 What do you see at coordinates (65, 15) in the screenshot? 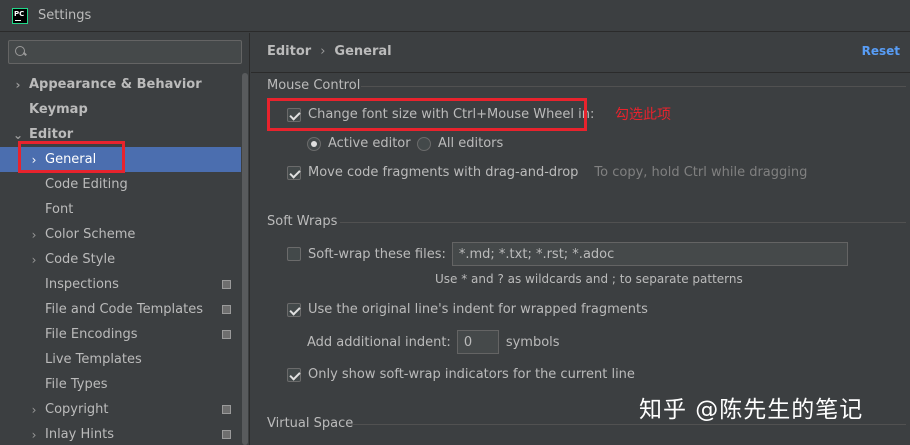
I see `window-title: Settings` at bounding box center [65, 15].